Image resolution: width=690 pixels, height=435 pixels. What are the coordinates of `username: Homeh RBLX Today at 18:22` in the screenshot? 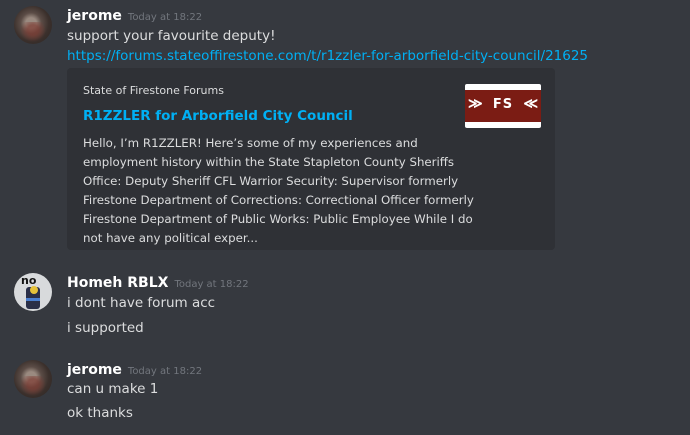 It's located at (158, 283).